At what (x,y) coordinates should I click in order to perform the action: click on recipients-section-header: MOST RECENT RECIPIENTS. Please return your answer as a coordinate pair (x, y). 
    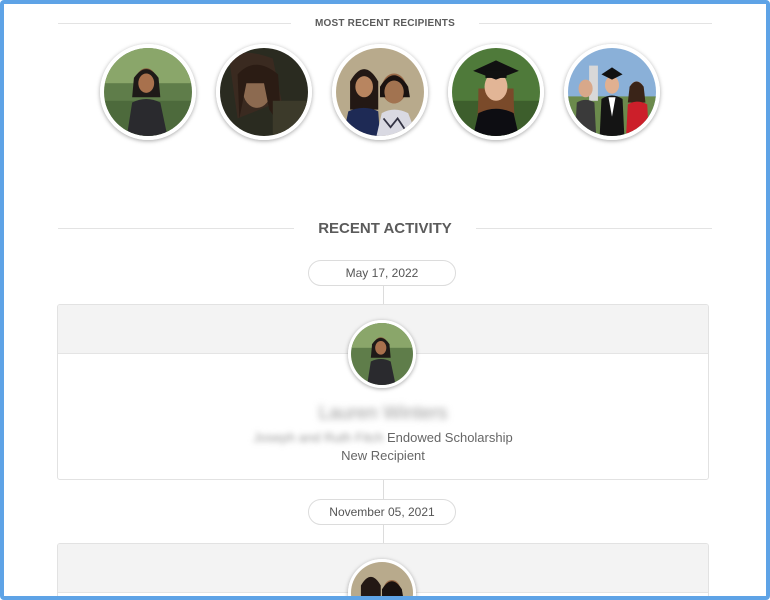
    Looking at the image, I should click on (385, 23).